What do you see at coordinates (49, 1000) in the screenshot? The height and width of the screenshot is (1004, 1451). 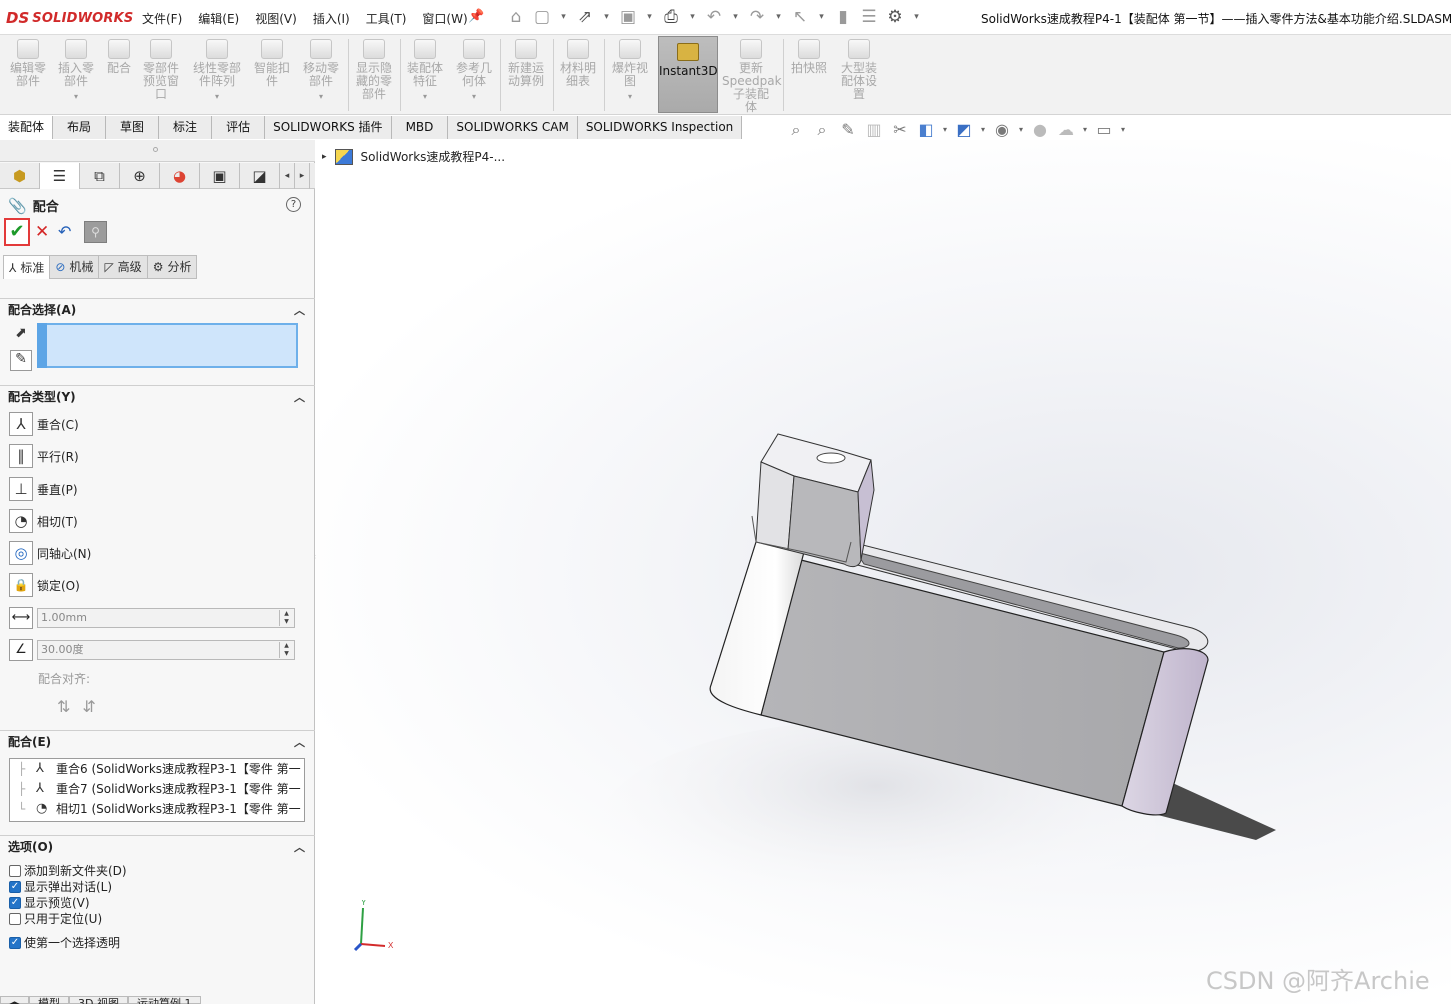 I see `tab-model: 模型` at bounding box center [49, 1000].